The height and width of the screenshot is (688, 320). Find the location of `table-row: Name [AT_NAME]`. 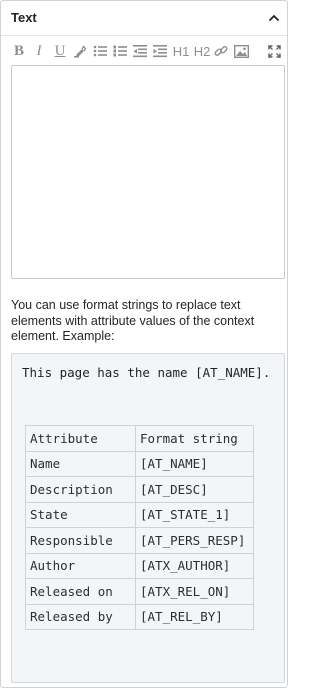

table-row: Name [AT_NAME] is located at coordinates (139, 463).